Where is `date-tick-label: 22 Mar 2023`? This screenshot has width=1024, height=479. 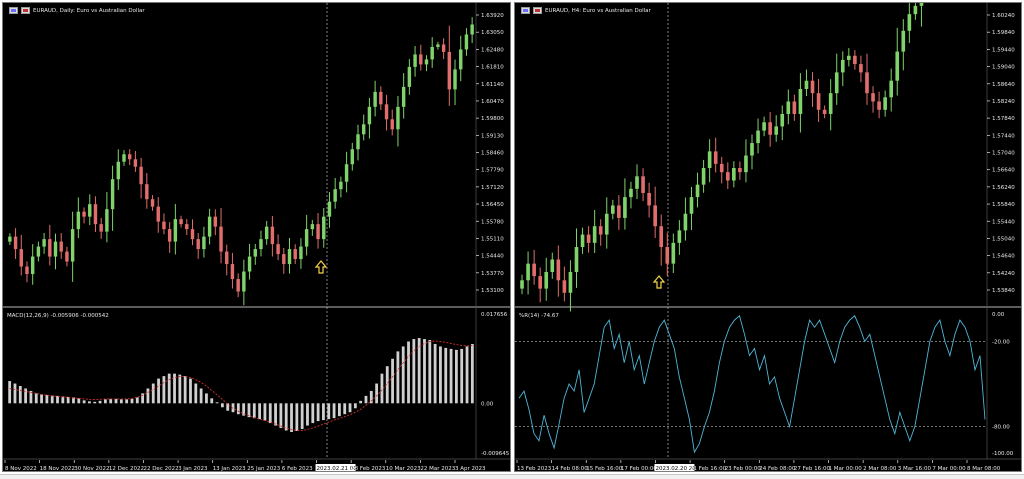
date-tick-label: 22 Mar 2023 is located at coordinates (437, 469).